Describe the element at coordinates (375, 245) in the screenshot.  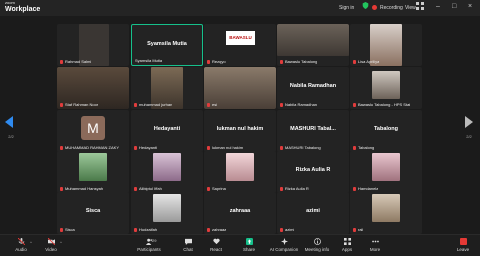
I see `more-button: More` at that location.